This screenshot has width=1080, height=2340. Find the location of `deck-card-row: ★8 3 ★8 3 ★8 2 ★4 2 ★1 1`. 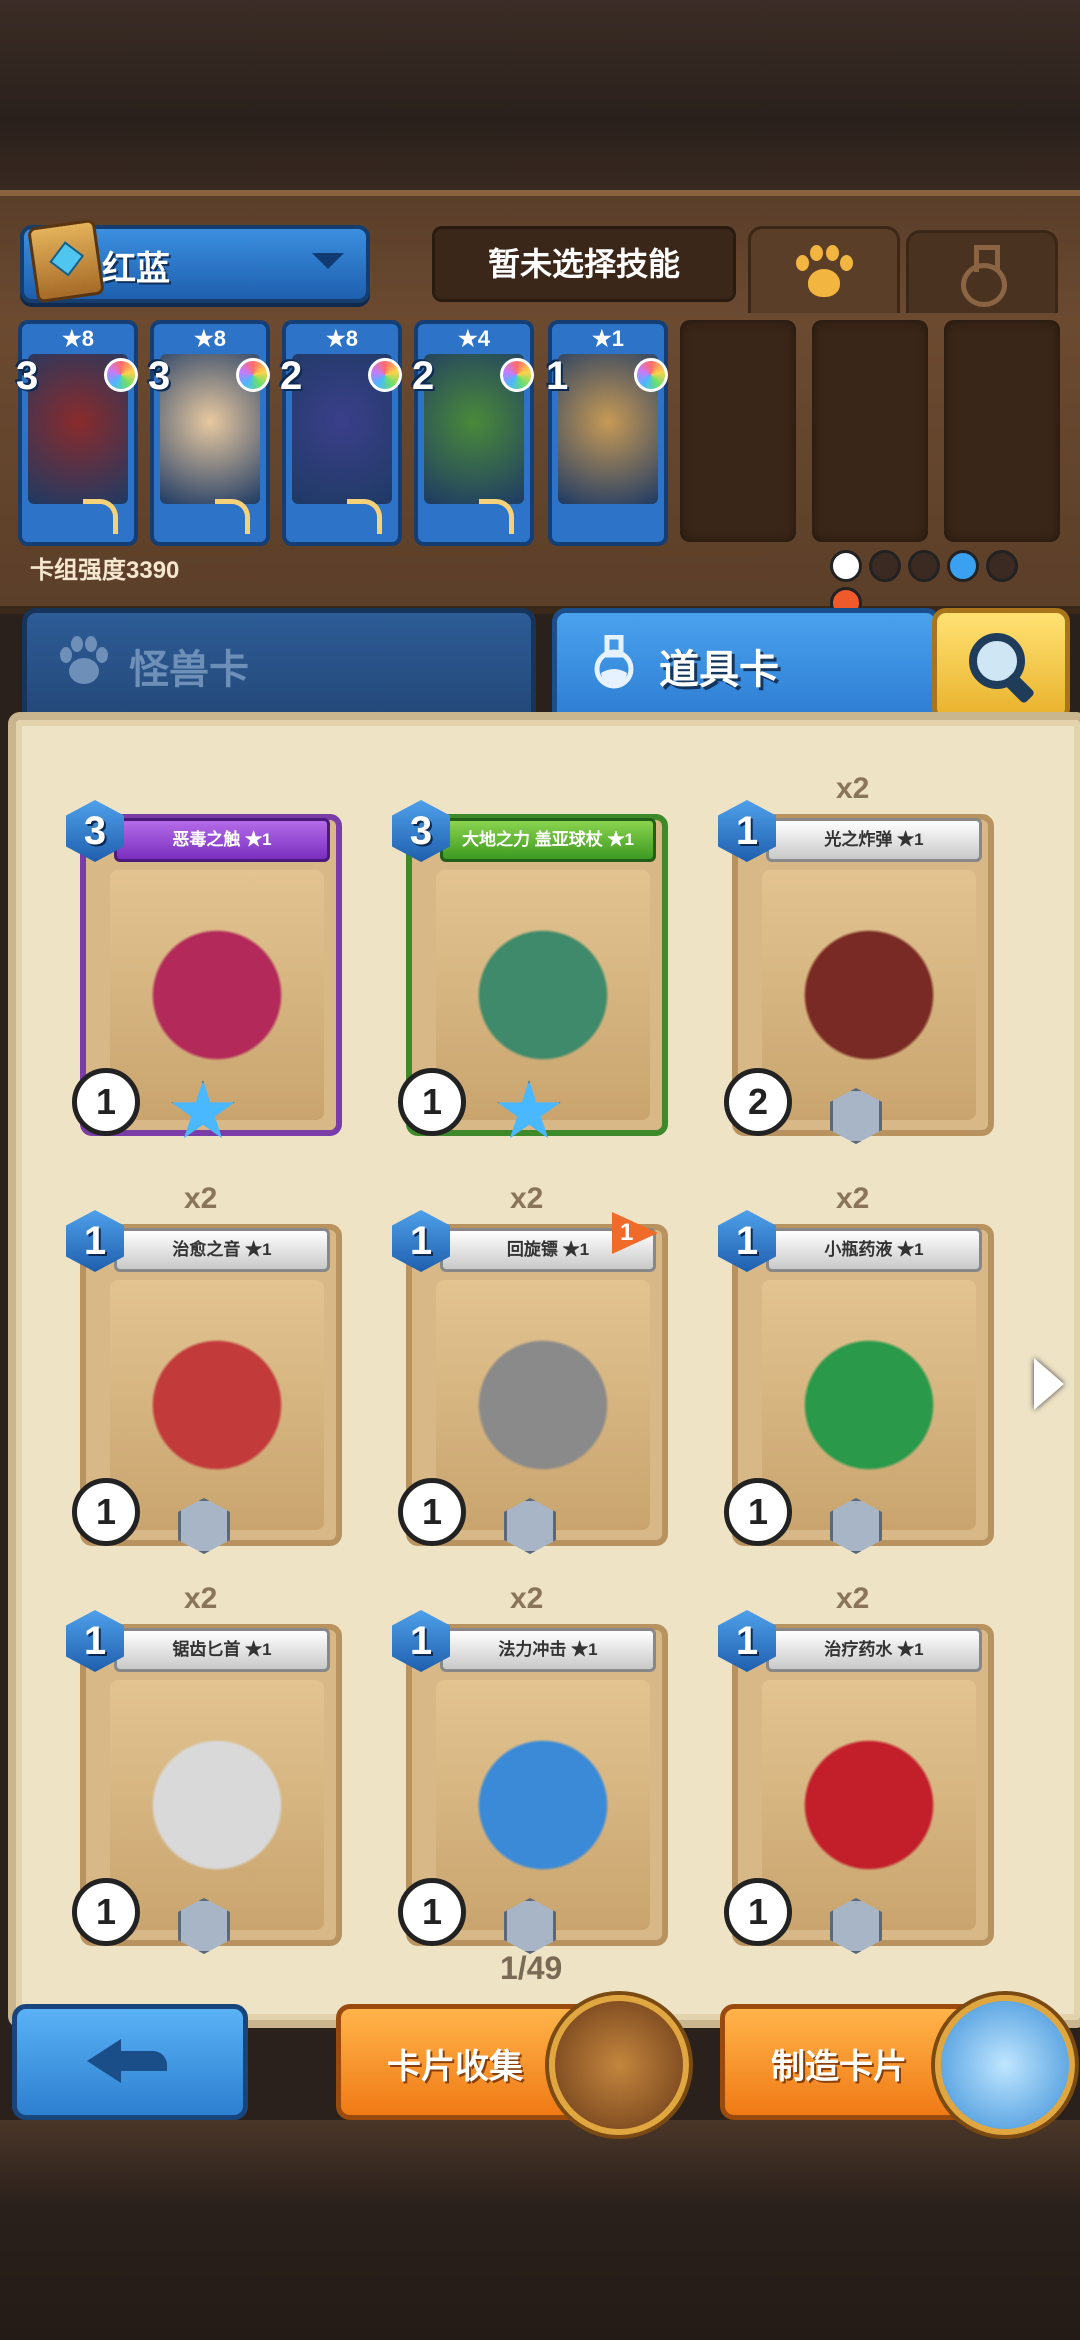

deck-card-row: ★8 3 ★8 3 ★8 2 ★4 2 ★1 1 is located at coordinates (547, 433).